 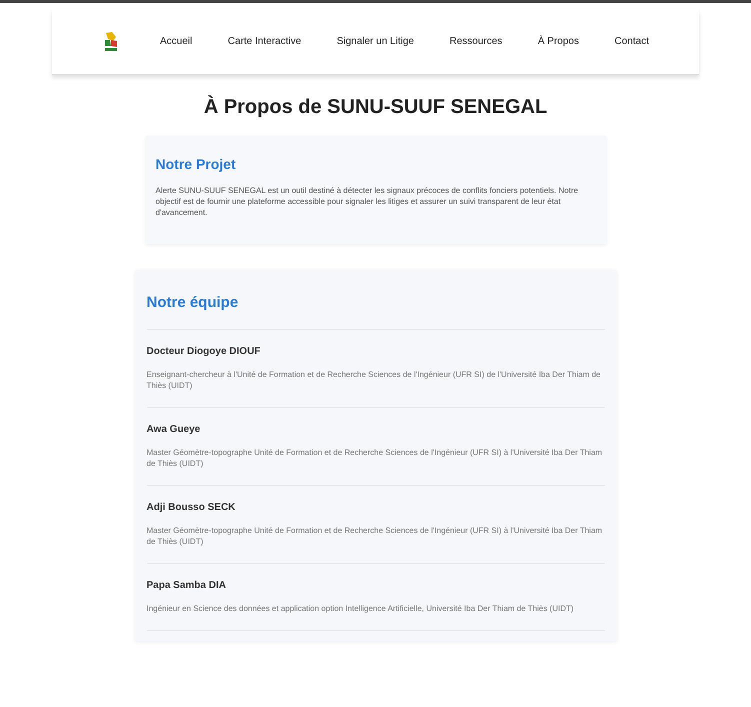 What do you see at coordinates (375, 107) in the screenshot?
I see `page-title: À Propos de SUNU-SUUF SENEGAL` at bounding box center [375, 107].